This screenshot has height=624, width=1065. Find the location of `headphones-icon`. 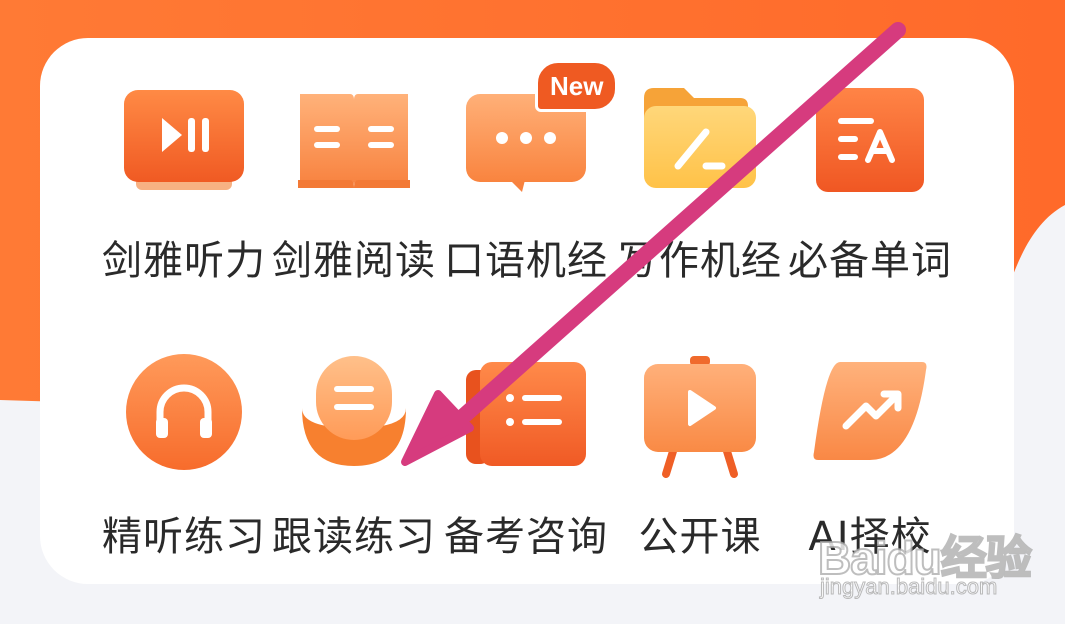

headphones-icon is located at coordinates (184, 430).